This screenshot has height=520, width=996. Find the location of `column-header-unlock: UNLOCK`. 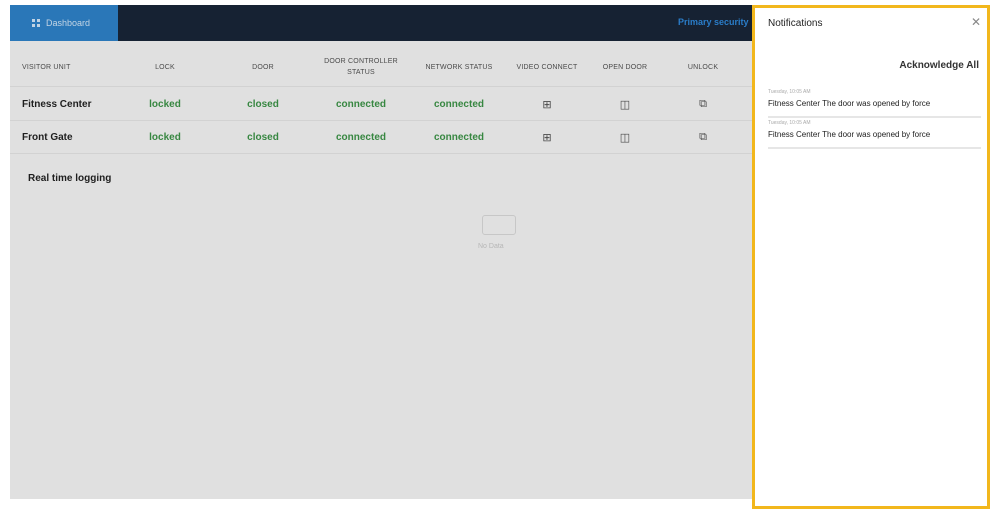

column-header-unlock: UNLOCK is located at coordinates (703, 67).